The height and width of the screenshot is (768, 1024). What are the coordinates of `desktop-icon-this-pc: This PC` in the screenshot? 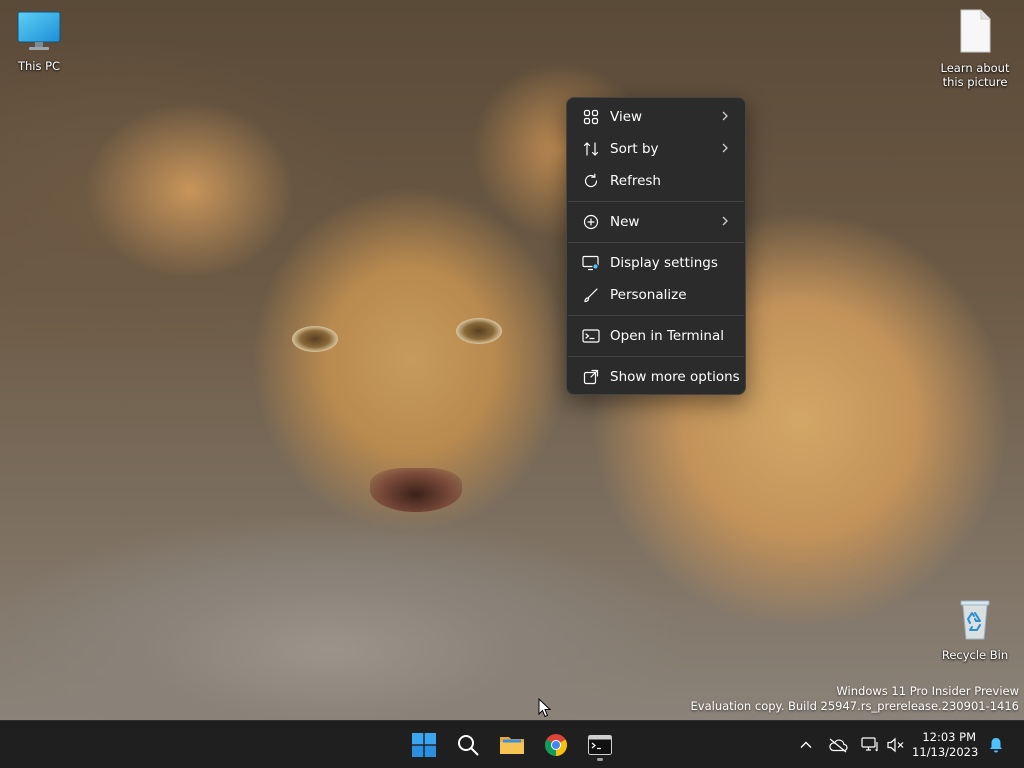 It's located at (39, 41).